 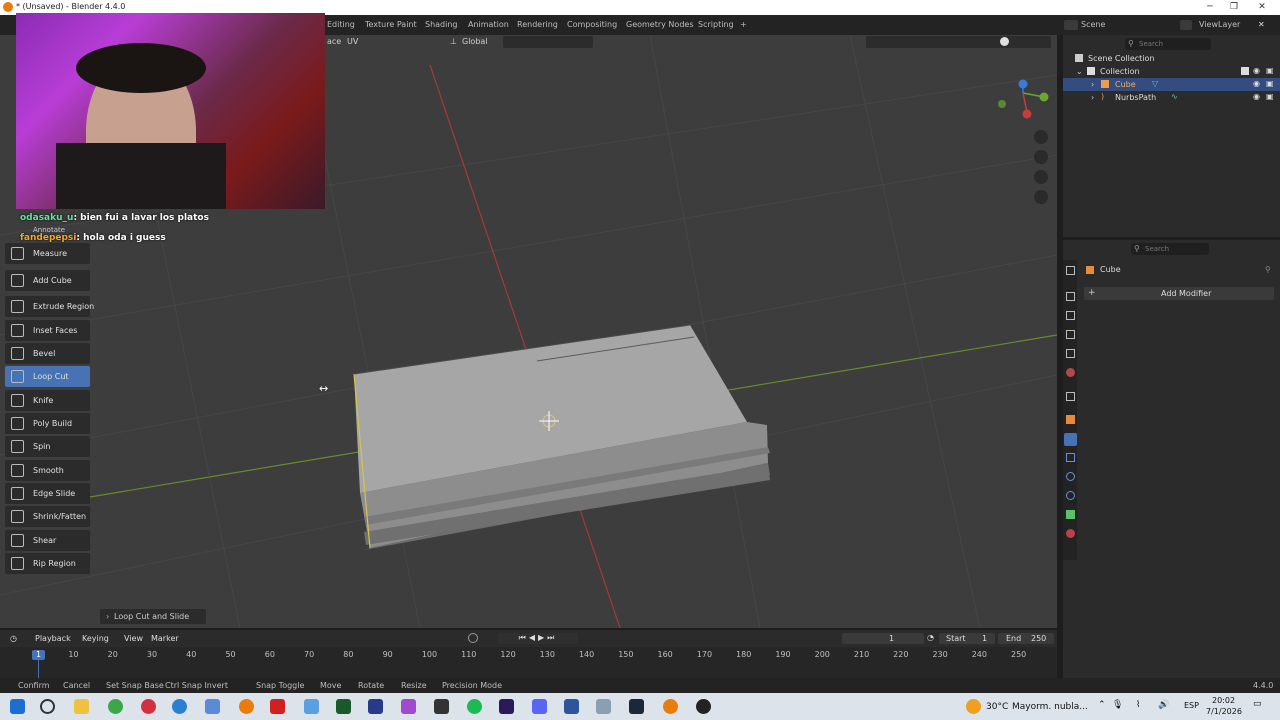 I want to click on word-icon, so click(x=571, y=706).